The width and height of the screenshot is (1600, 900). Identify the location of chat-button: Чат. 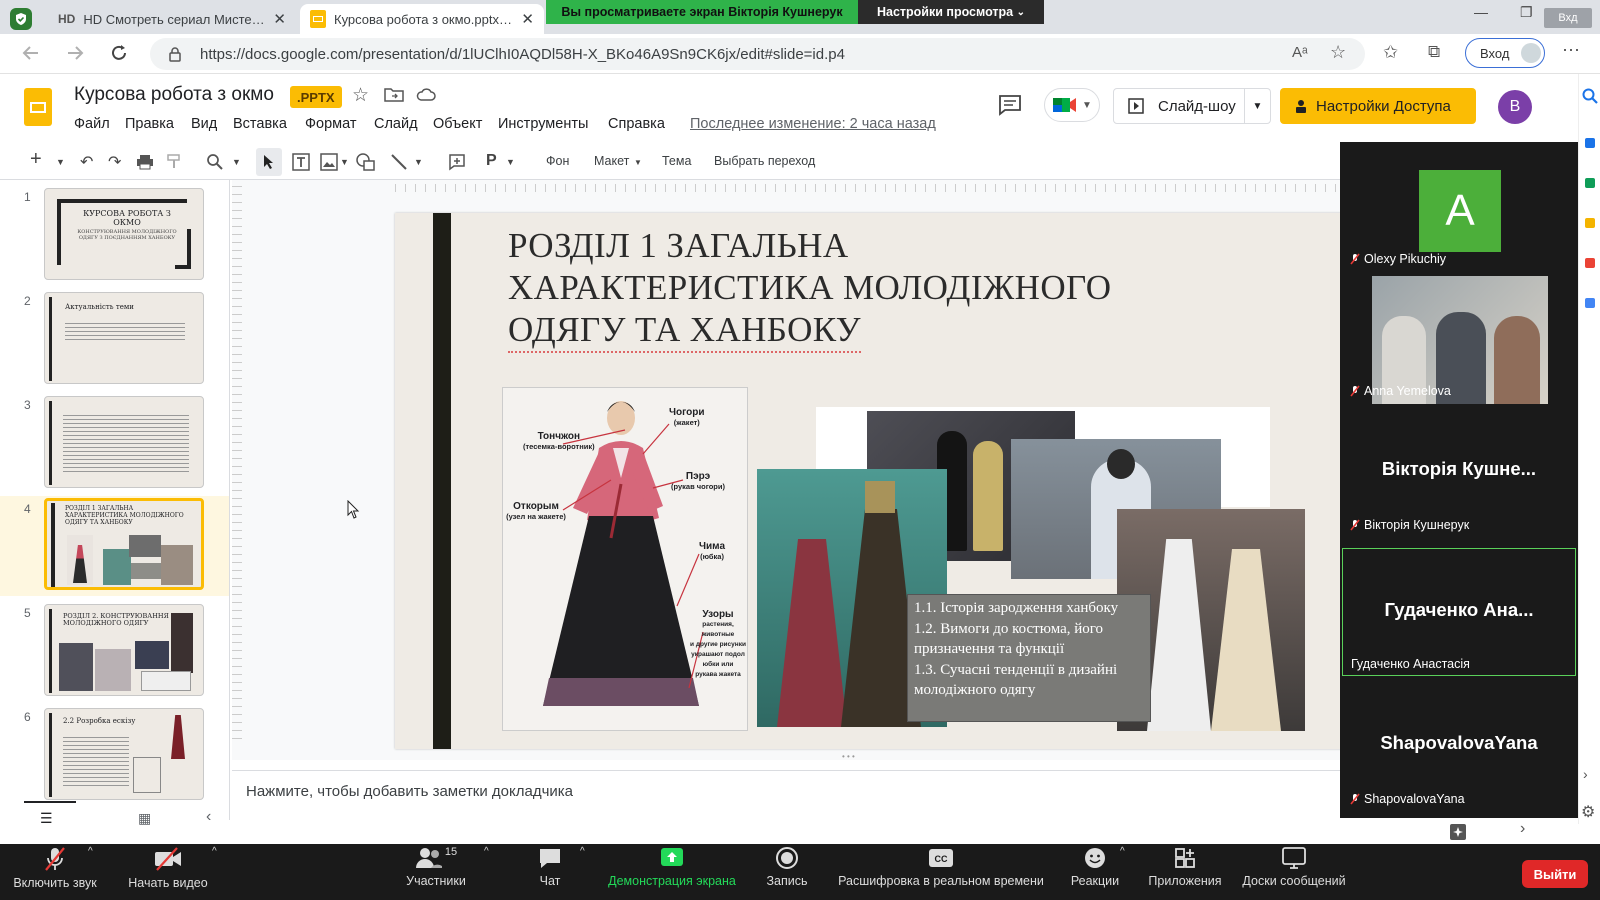
(550, 867).